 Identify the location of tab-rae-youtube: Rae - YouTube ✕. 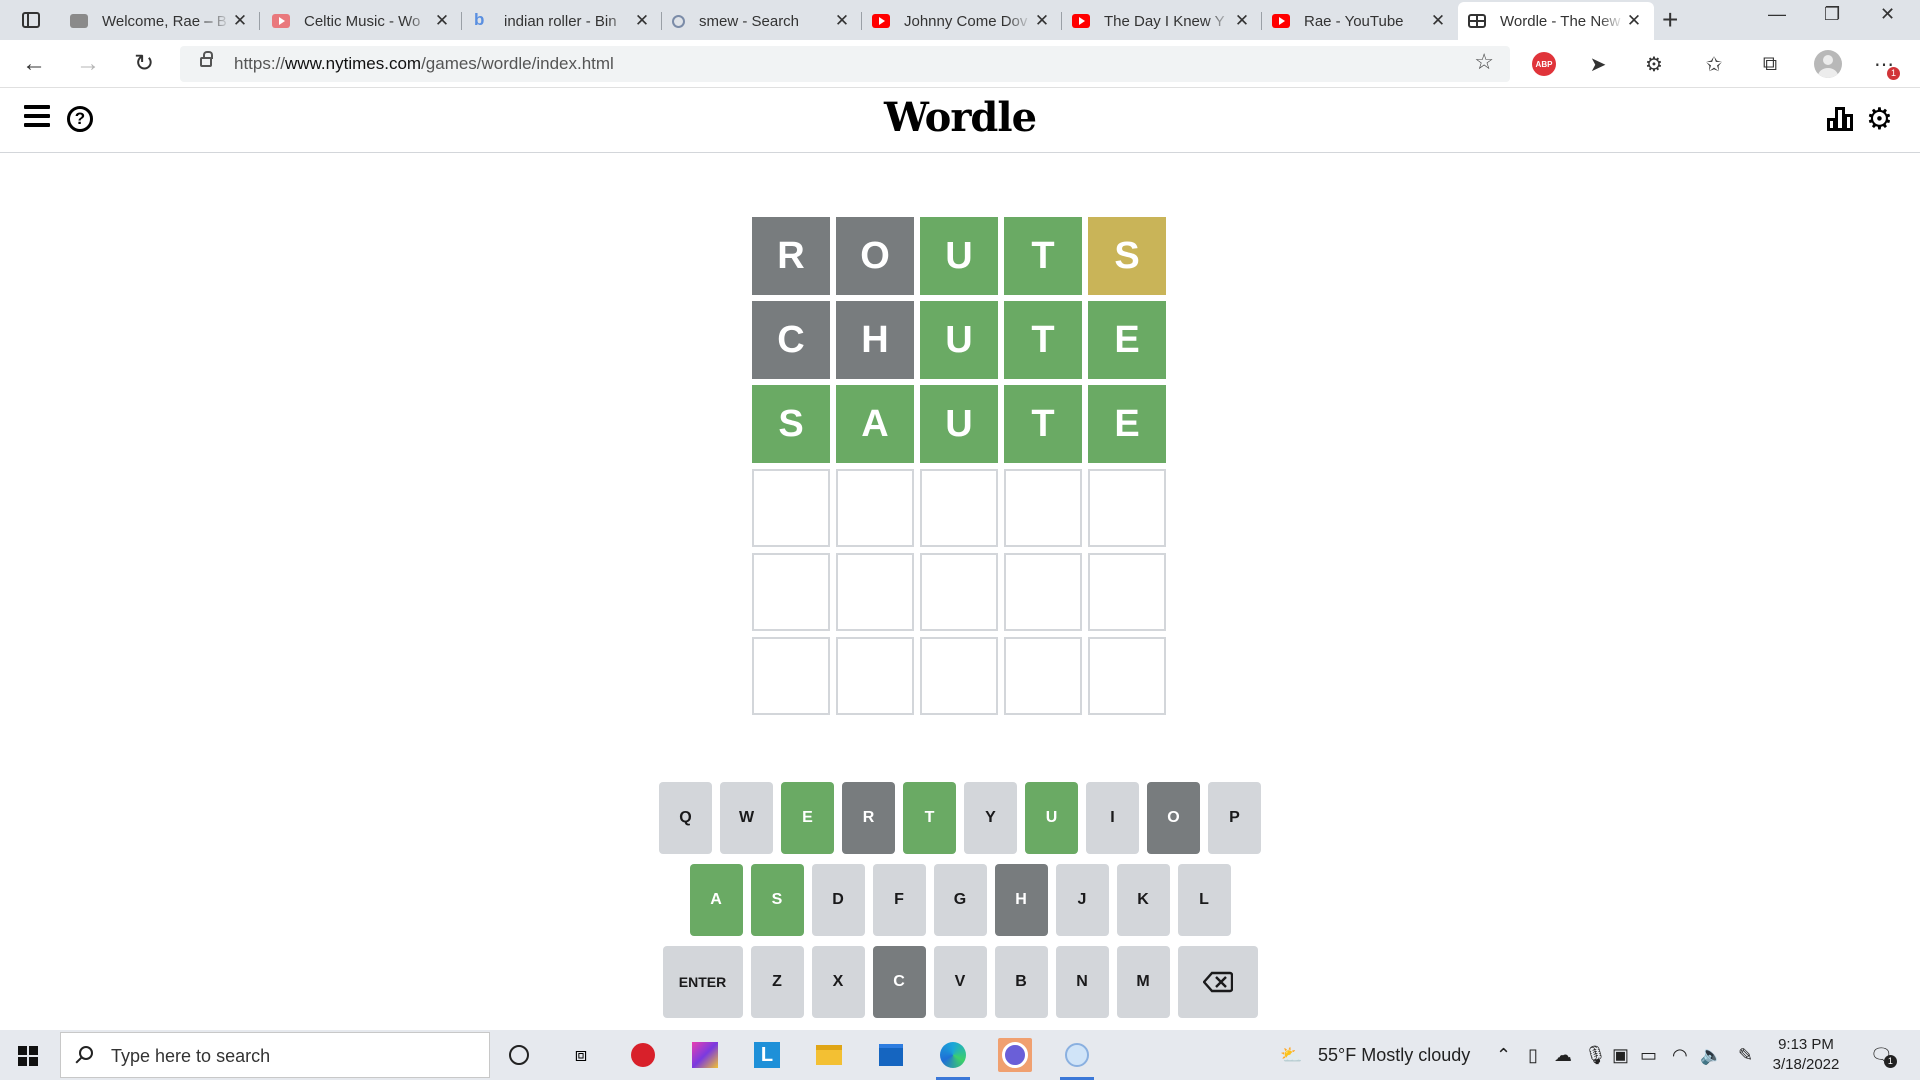
(1360, 21).